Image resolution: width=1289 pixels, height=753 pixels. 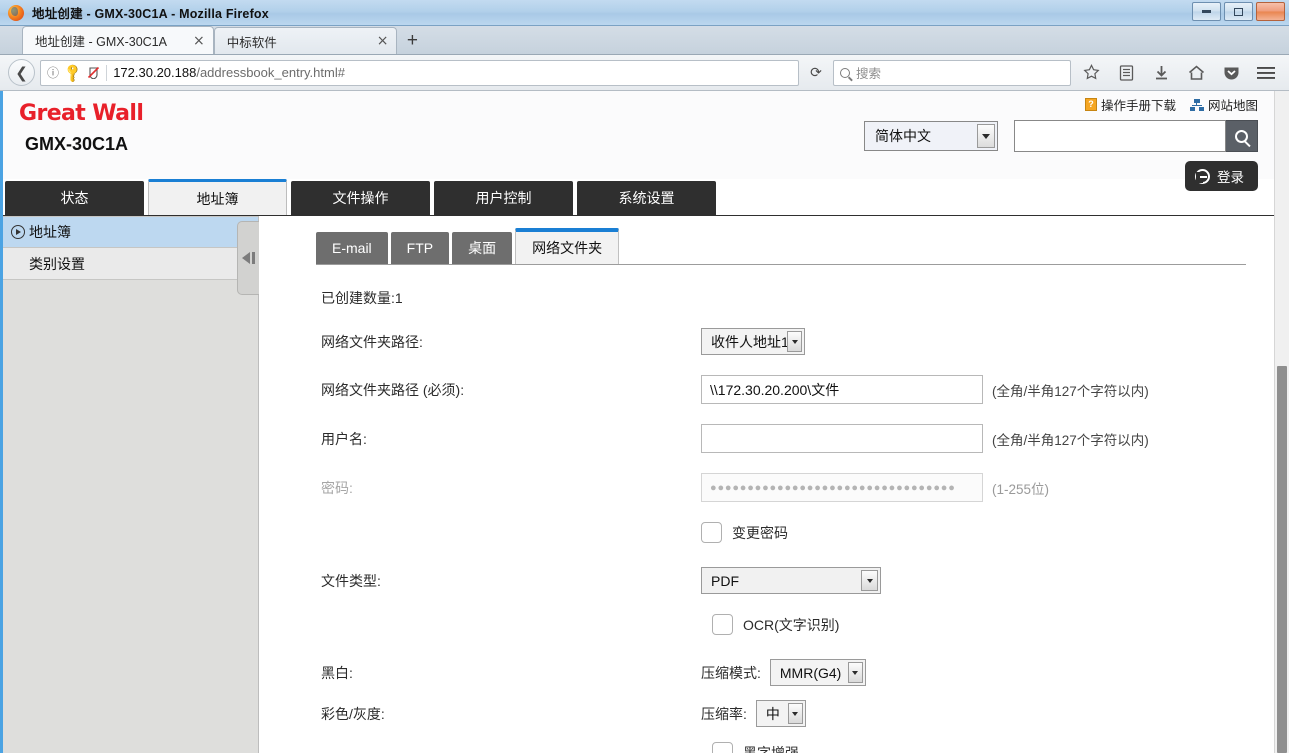 What do you see at coordinates (724, 713) in the screenshot?
I see `compress-rate-label: 压缩率:` at bounding box center [724, 713].